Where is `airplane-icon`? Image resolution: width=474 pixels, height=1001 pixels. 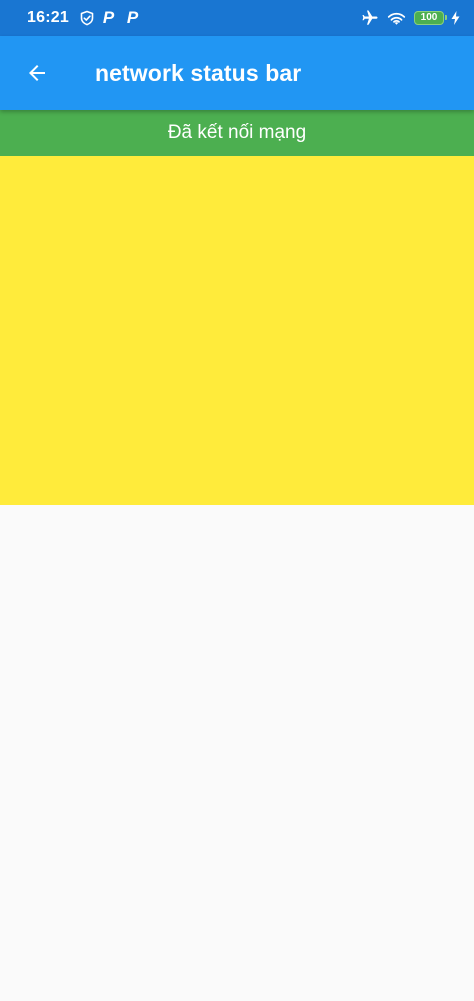
airplane-icon is located at coordinates (370, 18).